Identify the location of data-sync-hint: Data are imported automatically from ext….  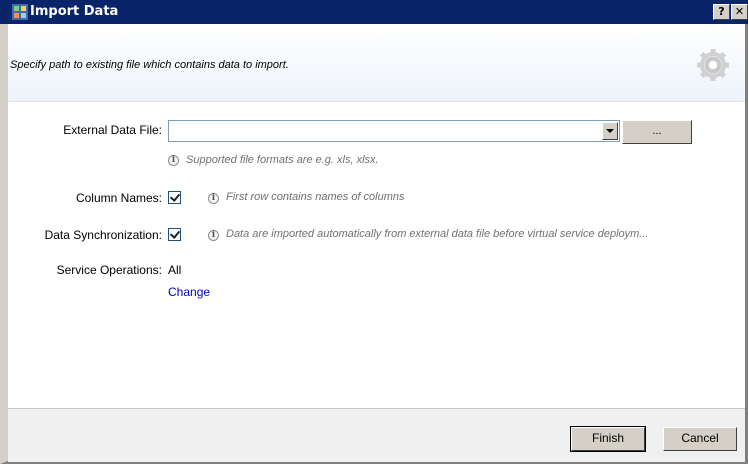
(437, 234).